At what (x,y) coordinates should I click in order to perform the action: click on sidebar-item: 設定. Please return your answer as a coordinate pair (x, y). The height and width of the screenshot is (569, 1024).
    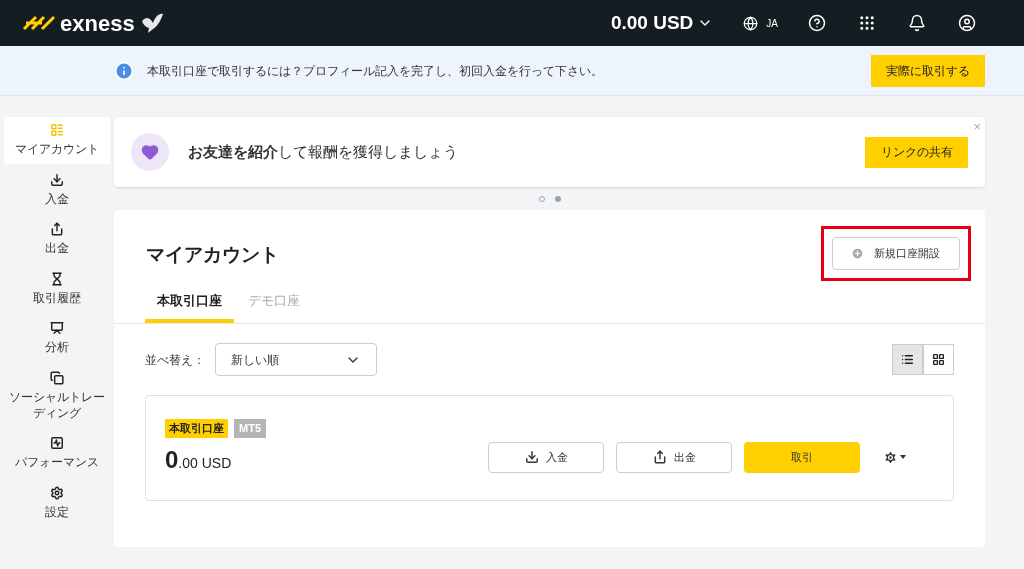
    Looking at the image, I should click on (57, 503).